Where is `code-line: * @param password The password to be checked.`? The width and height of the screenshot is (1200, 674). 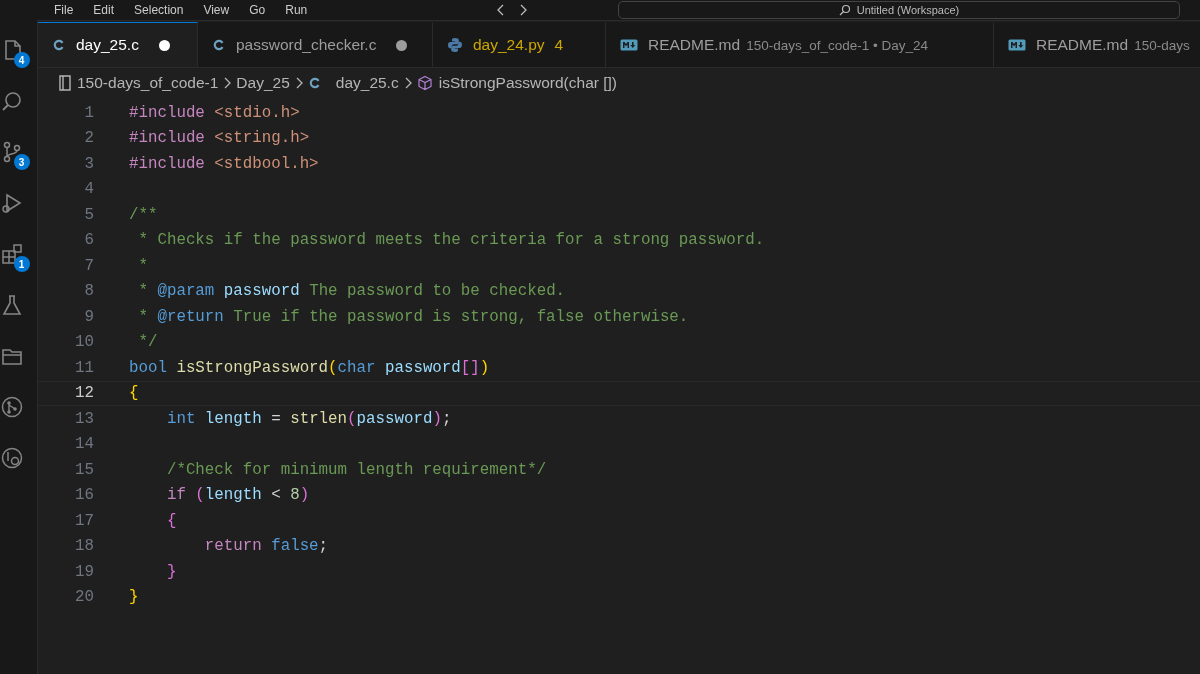
code-line: * @param password The password to be checked. is located at coordinates (352, 291).